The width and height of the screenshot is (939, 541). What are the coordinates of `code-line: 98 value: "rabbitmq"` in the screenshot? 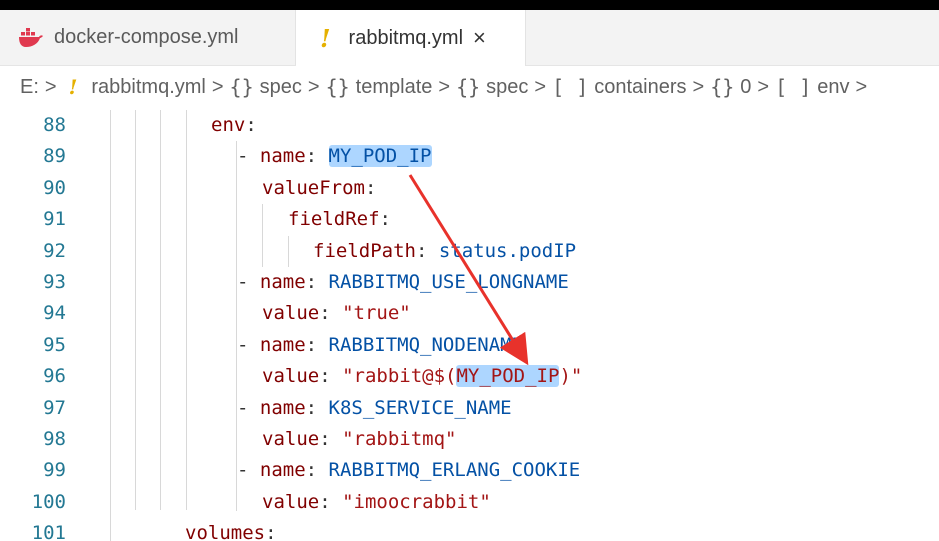 It's located at (469, 439).